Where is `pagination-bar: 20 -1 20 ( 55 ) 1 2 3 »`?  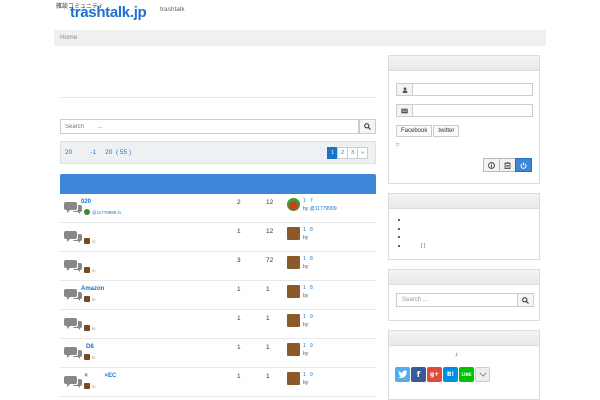
pagination-bar: 20 -1 20 ( 55 ) 1 2 3 » is located at coordinates (218, 152).